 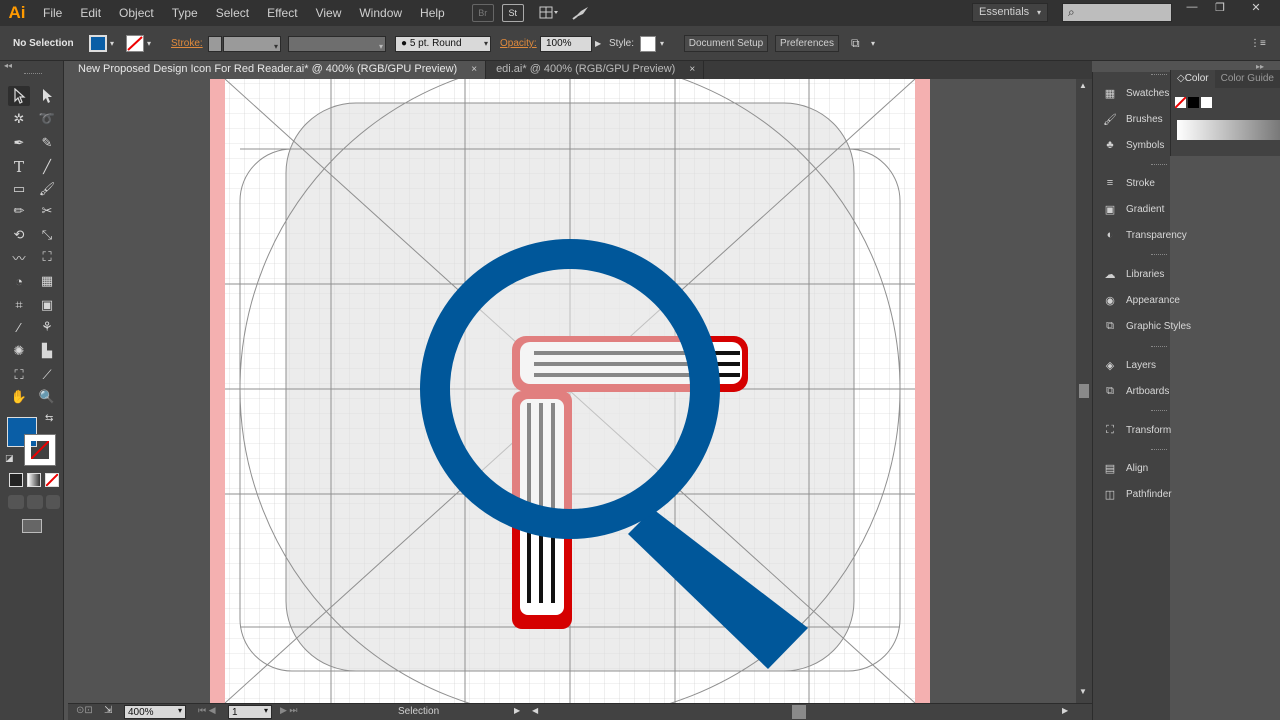 What do you see at coordinates (47, 375) in the screenshot?
I see `slice-tool-icon: ⟋` at bounding box center [47, 375].